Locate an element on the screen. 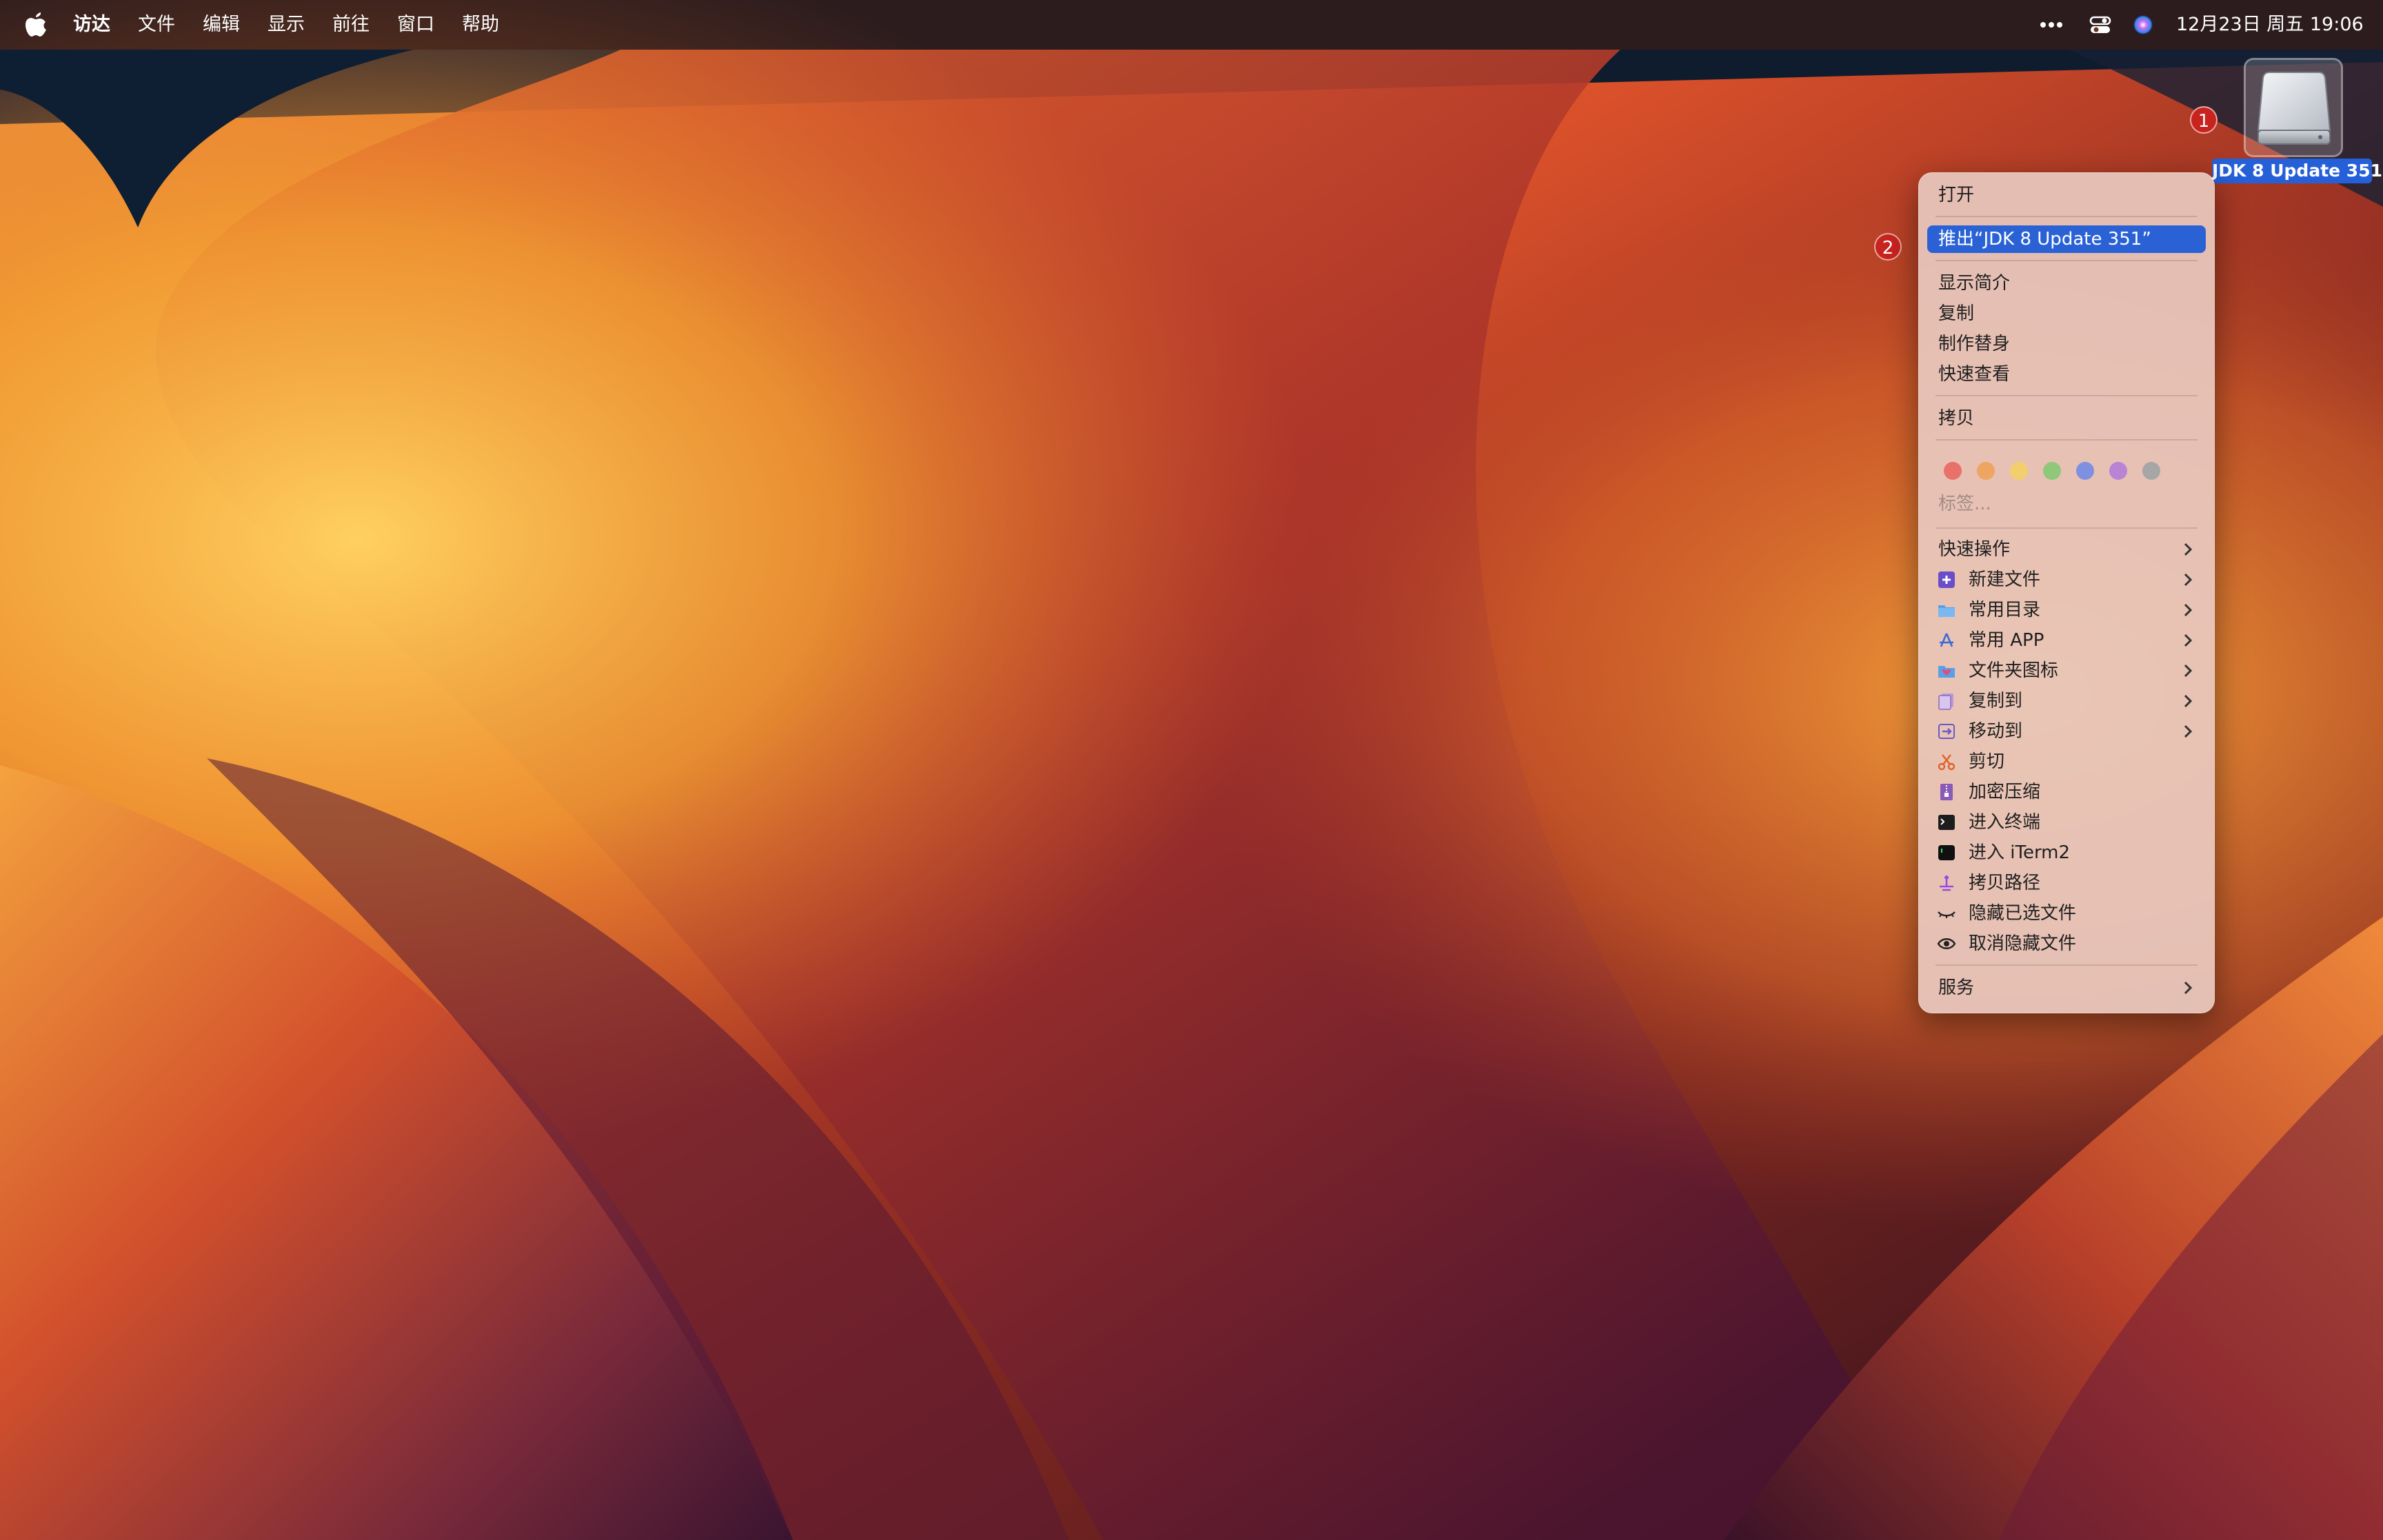 Image resolution: width=2383 pixels, height=1540 pixels. menu-item-label: 拷贝路径 is located at coordinates (2005, 883).